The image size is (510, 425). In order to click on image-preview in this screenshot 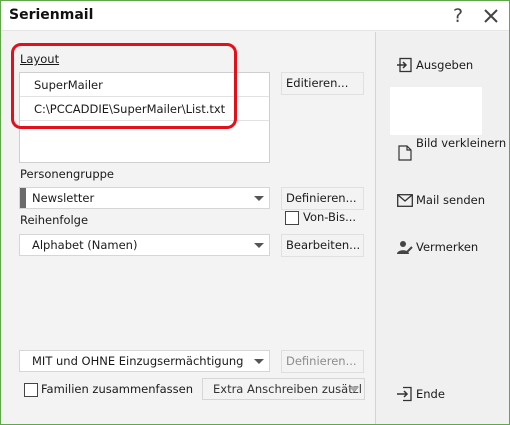, I will do `click(436, 111)`.